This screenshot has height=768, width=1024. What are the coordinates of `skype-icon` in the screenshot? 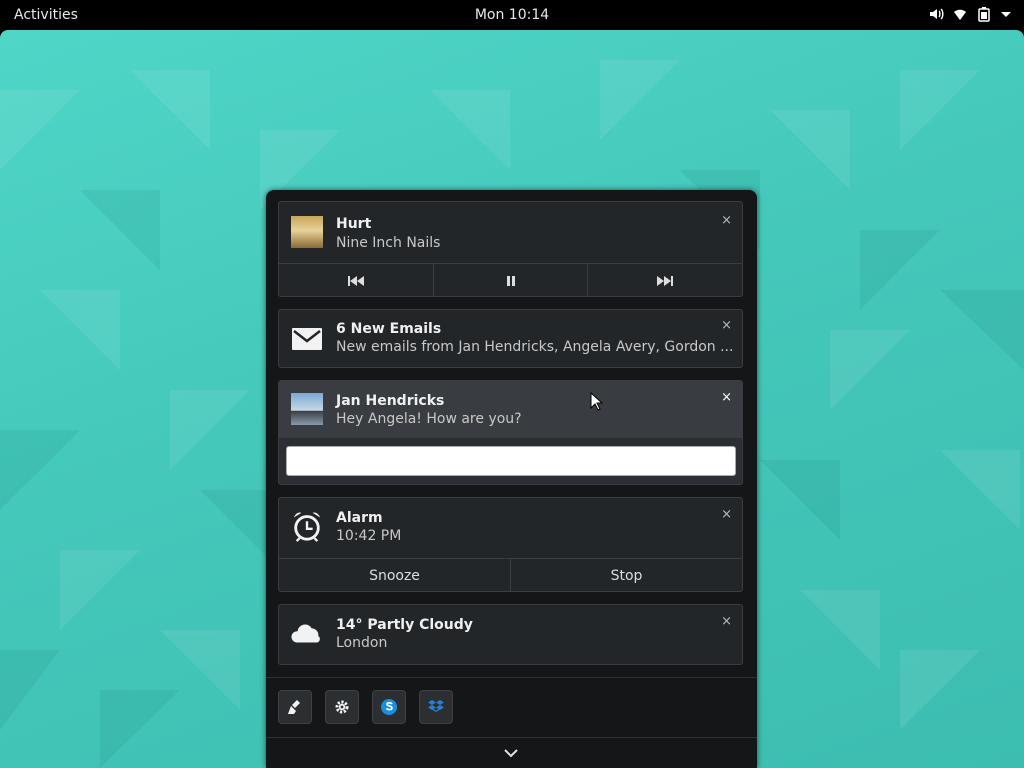 It's located at (389, 707).